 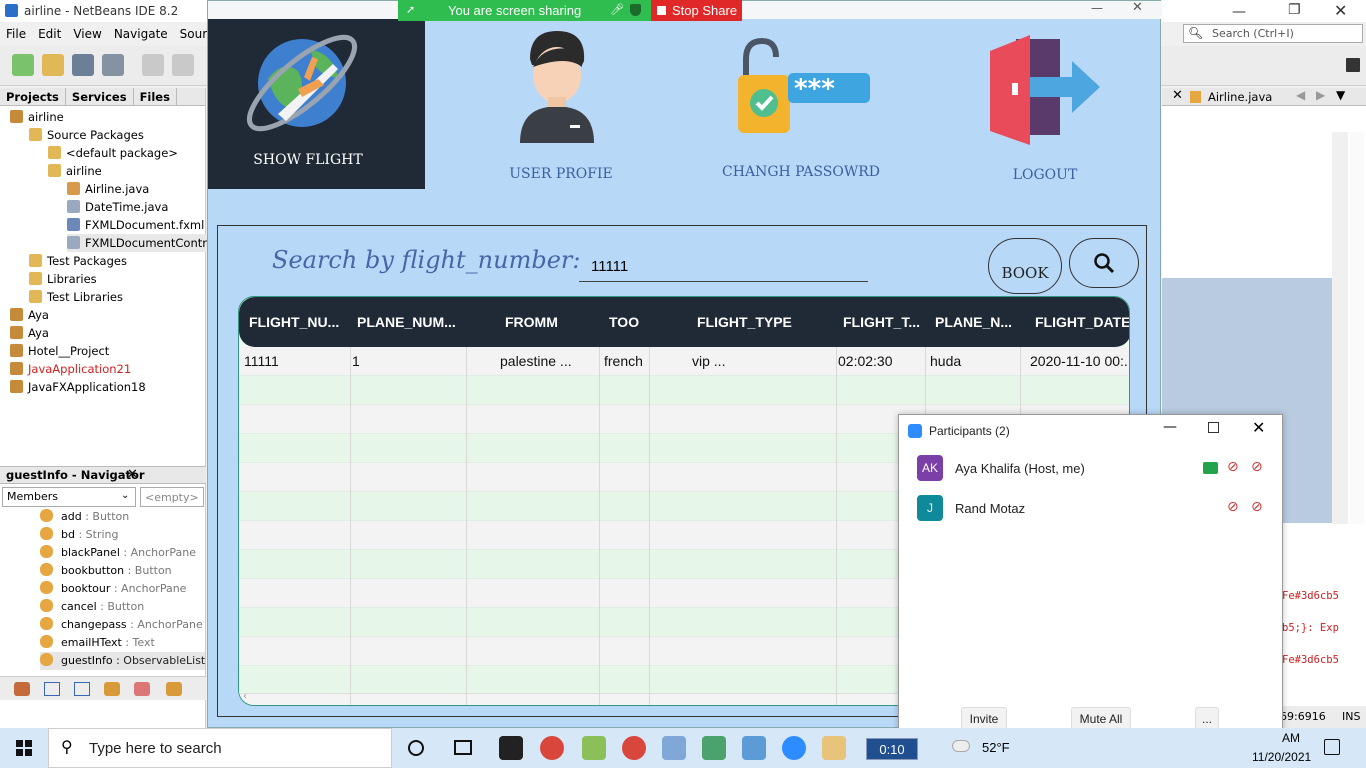 What do you see at coordinates (558, 104) in the screenshot?
I see `nav-user-profile: USER PROFIE` at bounding box center [558, 104].